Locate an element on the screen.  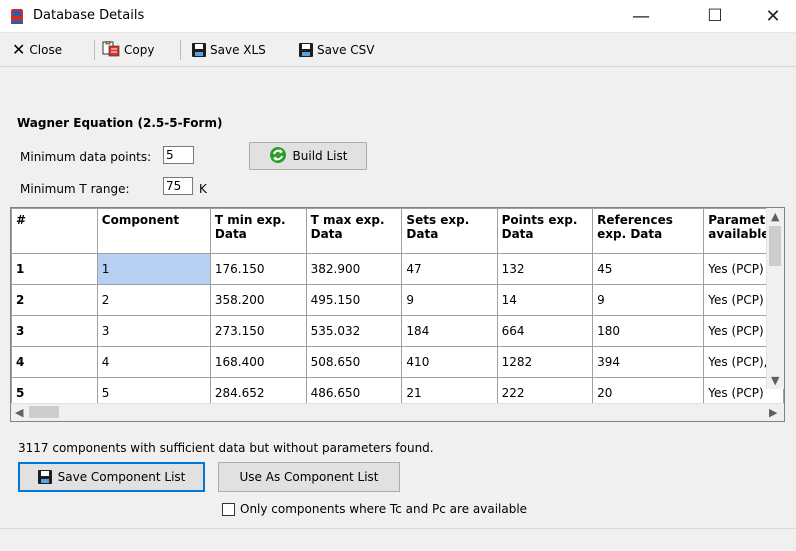
horizontal-scroll-thumb is located at coordinates (44, 412).